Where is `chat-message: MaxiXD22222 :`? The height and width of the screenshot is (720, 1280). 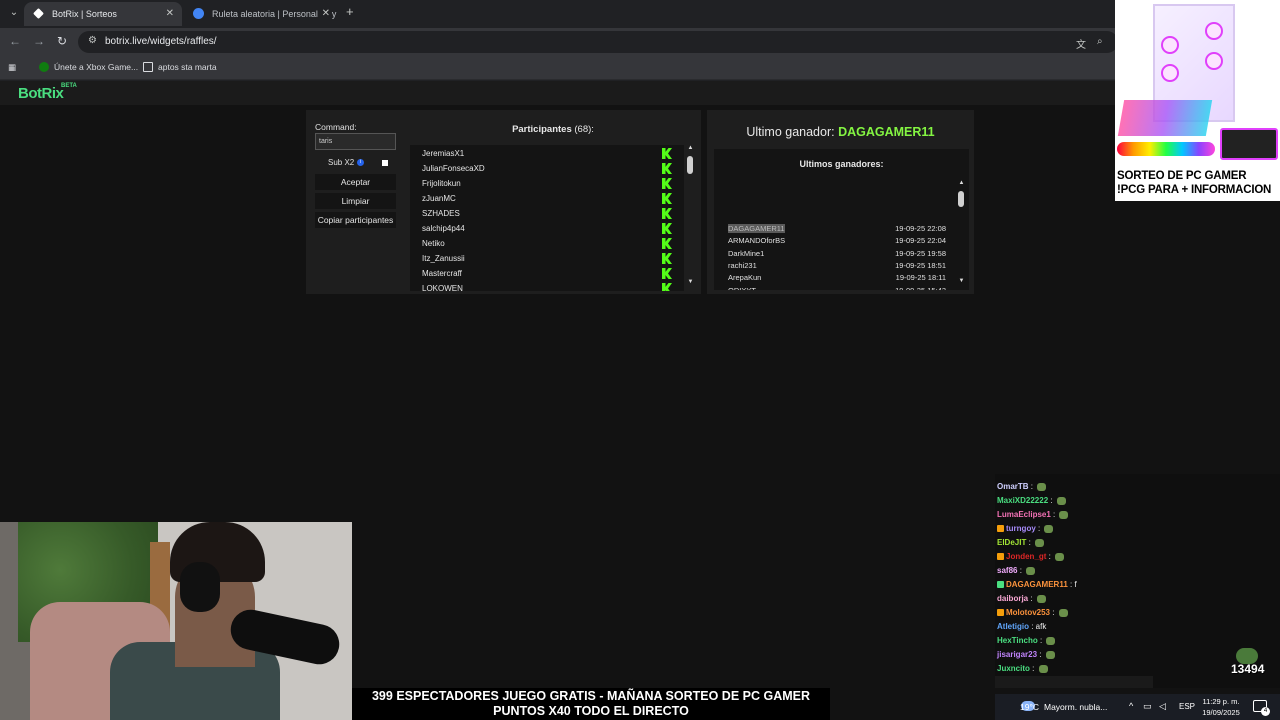 chat-message: MaxiXD22222 : is located at coordinates (1031, 501).